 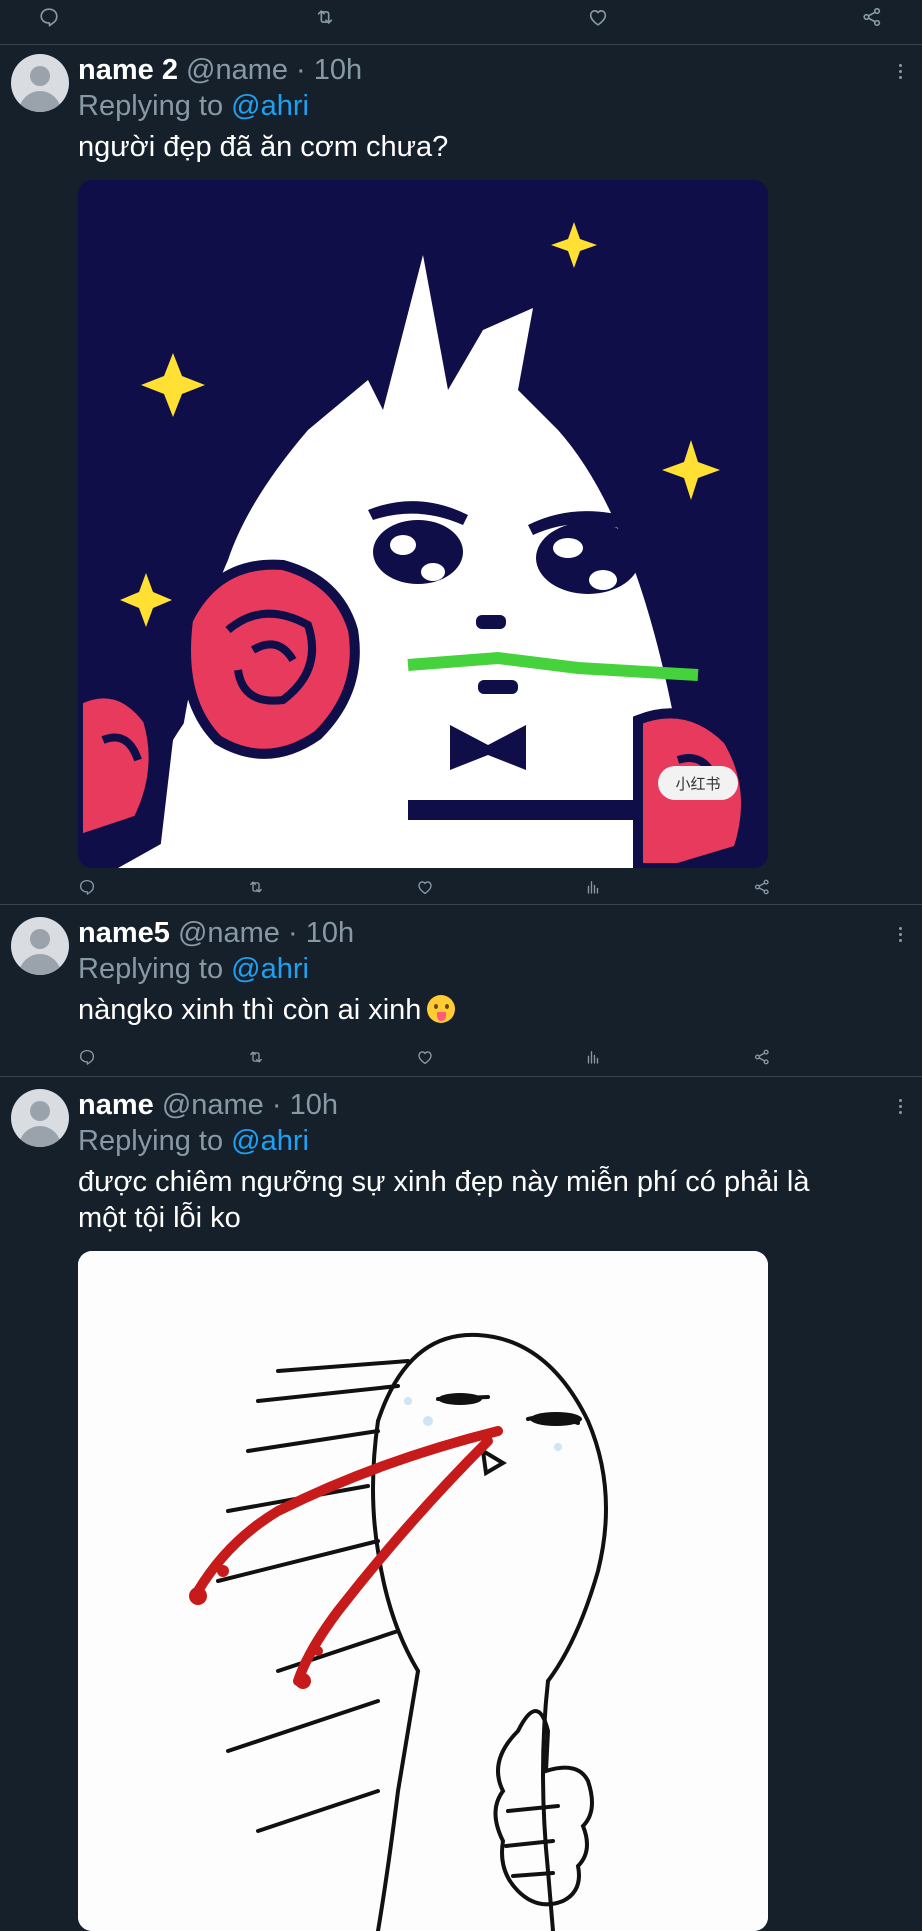 What do you see at coordinates (250, 1010) in the screenshot?
I see `tweet-text-content: nàngko xinh thì còn ai xinh` at bounding box center [250, 1010].